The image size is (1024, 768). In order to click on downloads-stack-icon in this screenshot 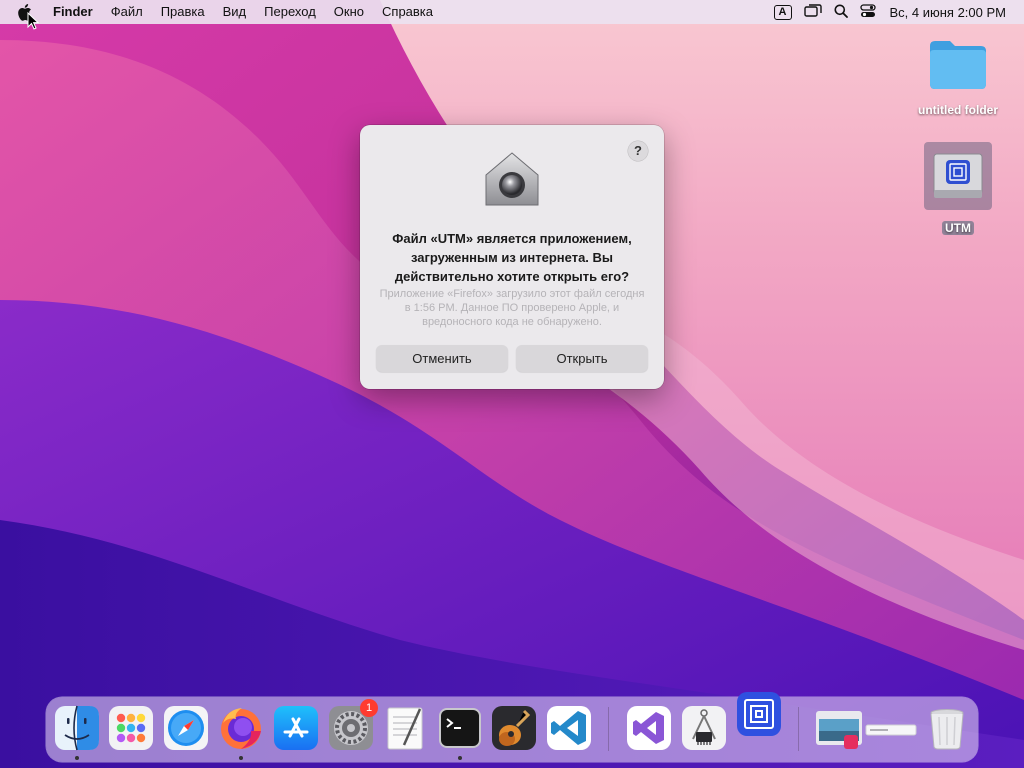, I will do `click(866, 730)`.